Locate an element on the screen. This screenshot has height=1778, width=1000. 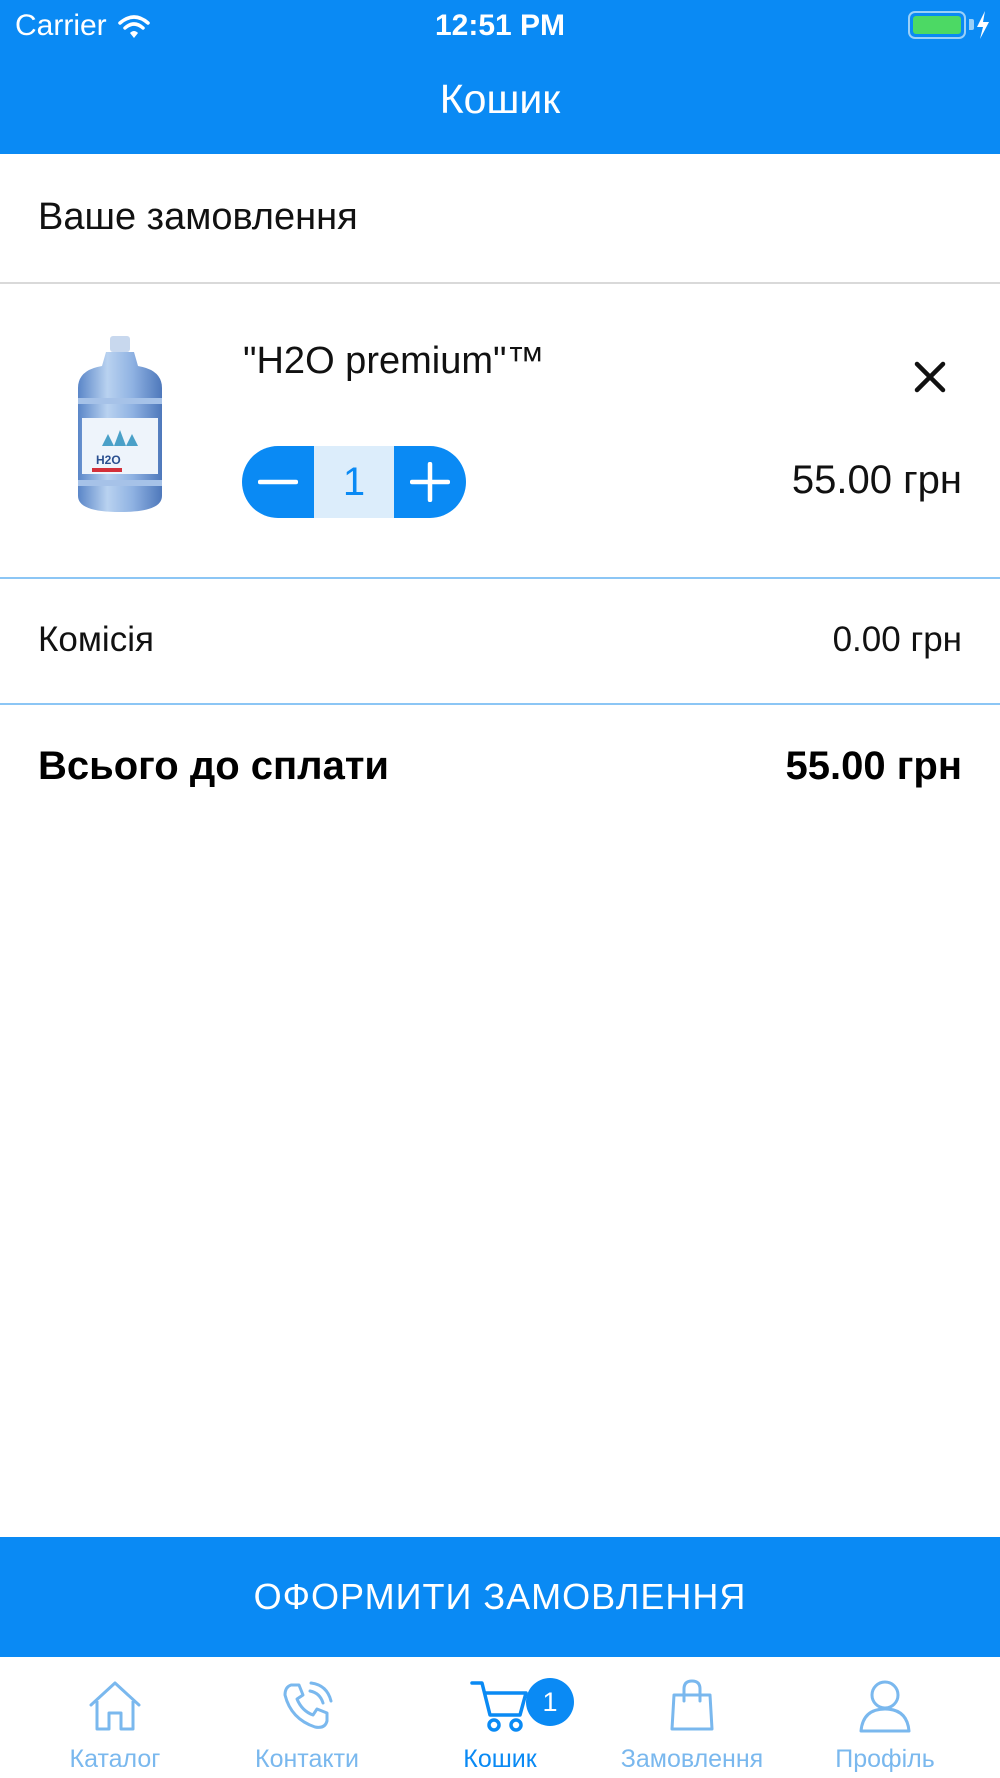
home-icon is located at coordinates (115, 1706).